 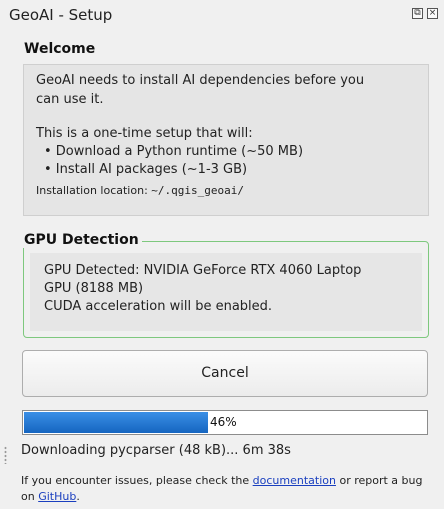 I want to click on install-location: Installation location: ~/.qgis_geoai/, so click(x=140, y=190).